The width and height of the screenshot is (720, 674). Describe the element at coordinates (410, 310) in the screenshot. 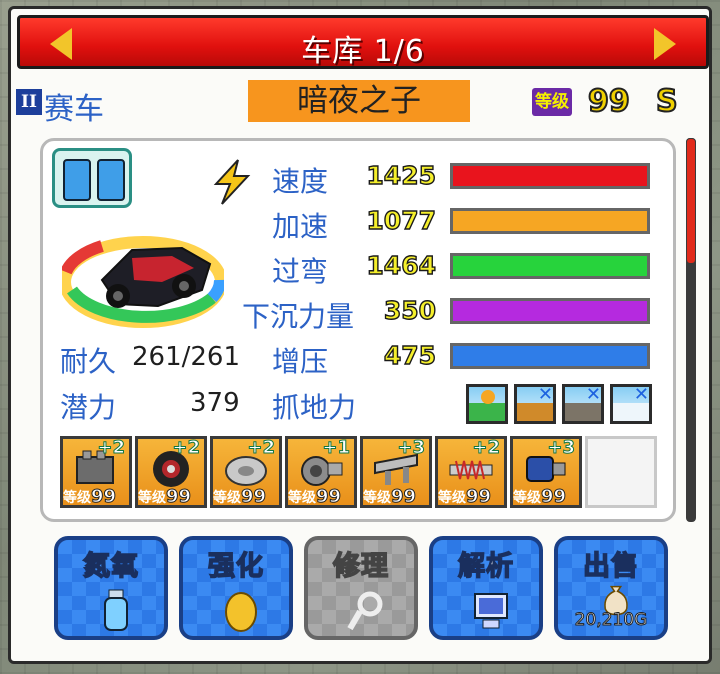

I see `stat-downforce-value: 350` at that location.